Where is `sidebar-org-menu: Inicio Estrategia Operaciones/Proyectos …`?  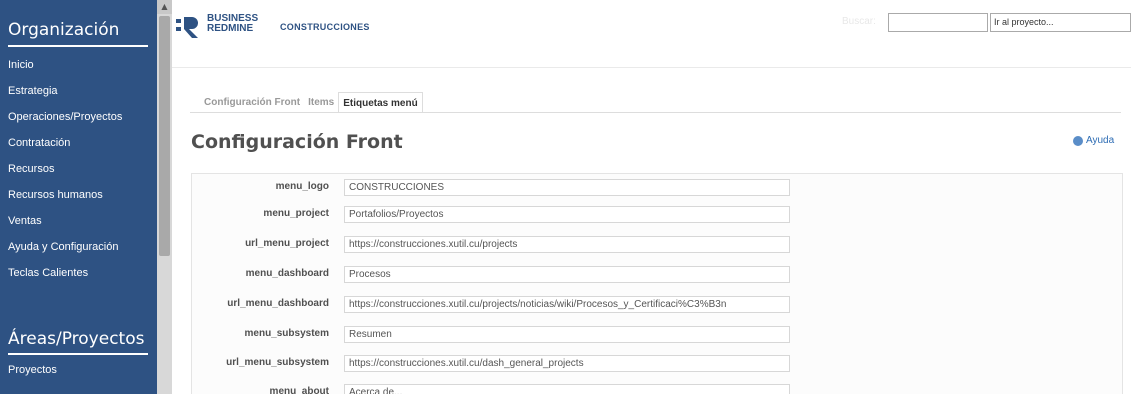 sidebar-org-menu: Inicio Estrategia Operaciones/Proyectos … is located at coordinates (86, 172).